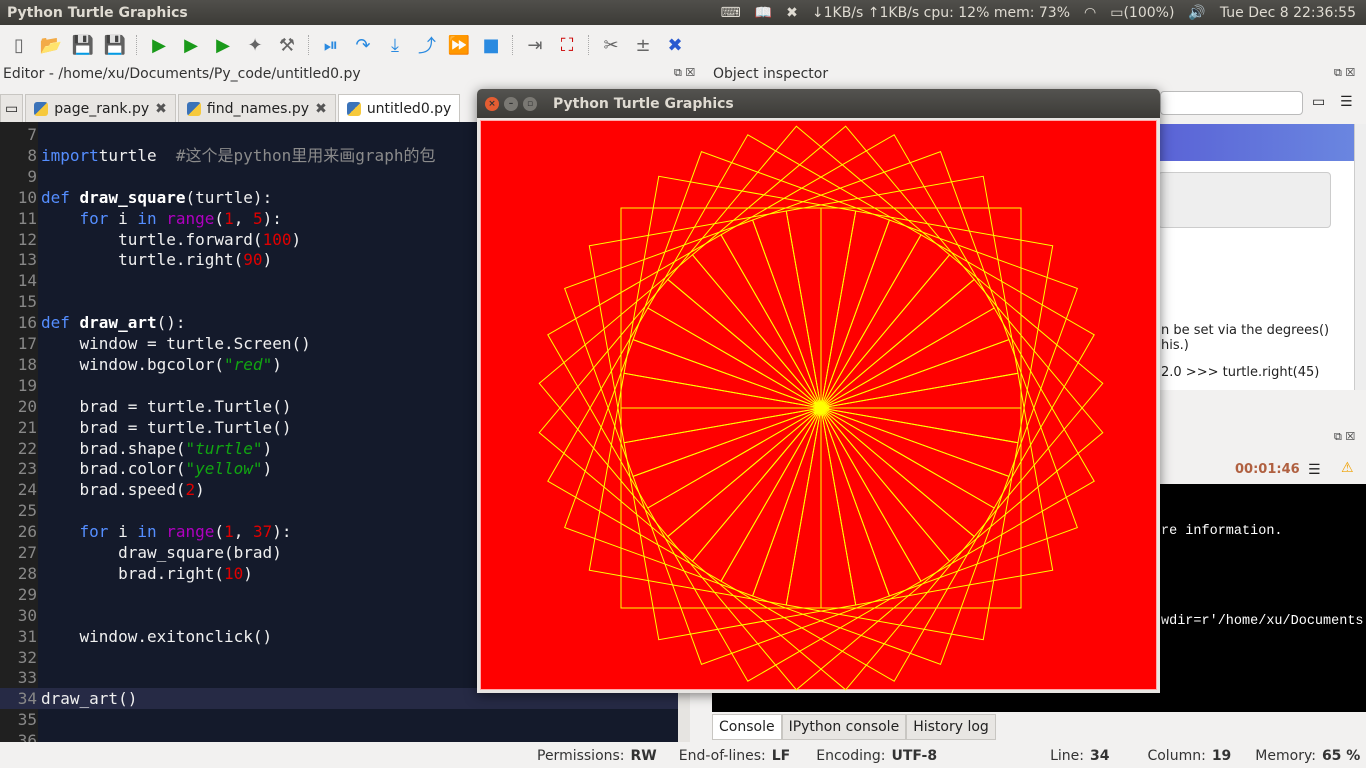 The height and width of the screenshot is (768, 1366). I want to click on python-file-icon, so click(41, 108).